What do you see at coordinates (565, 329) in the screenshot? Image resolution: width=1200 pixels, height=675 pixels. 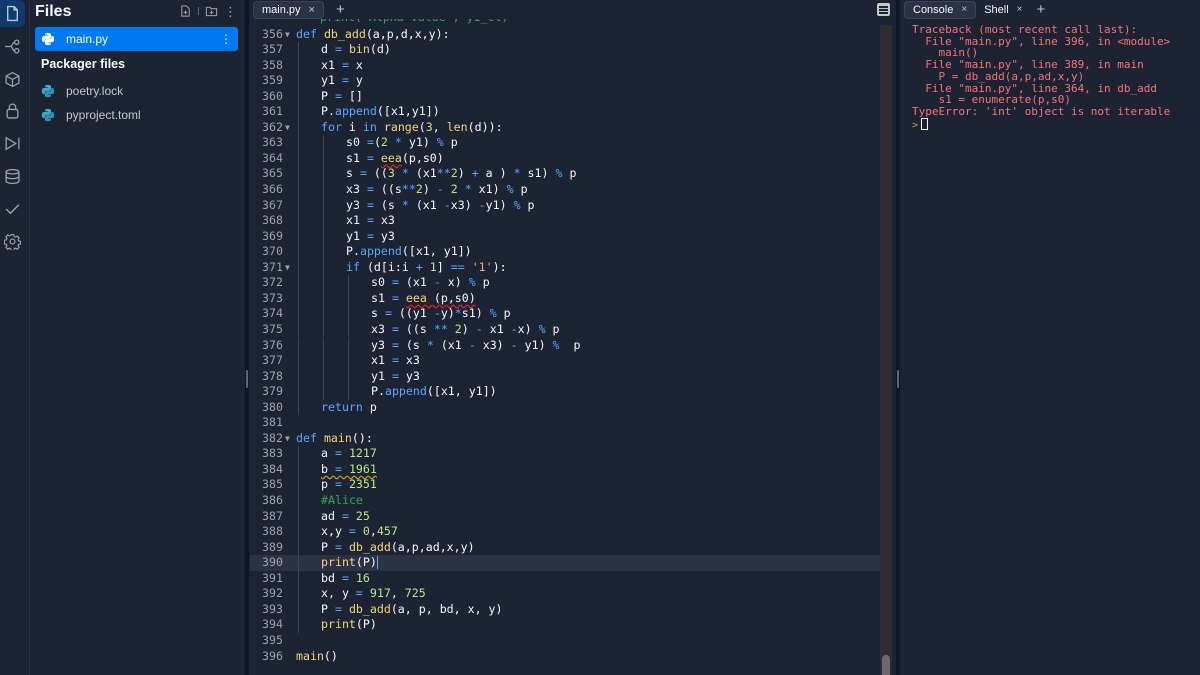 I see `code-line: 375 x3 = ((s ** 2) - x1 -x) % p` at bounding box center [565, 329].